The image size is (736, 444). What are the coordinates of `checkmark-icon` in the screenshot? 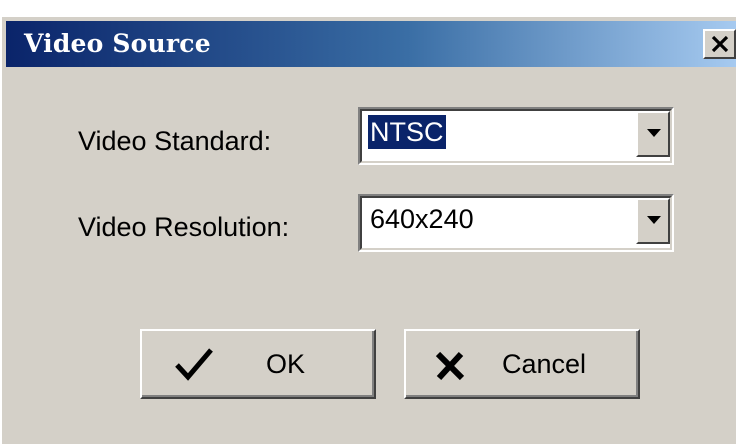 It's located at (194, 364).